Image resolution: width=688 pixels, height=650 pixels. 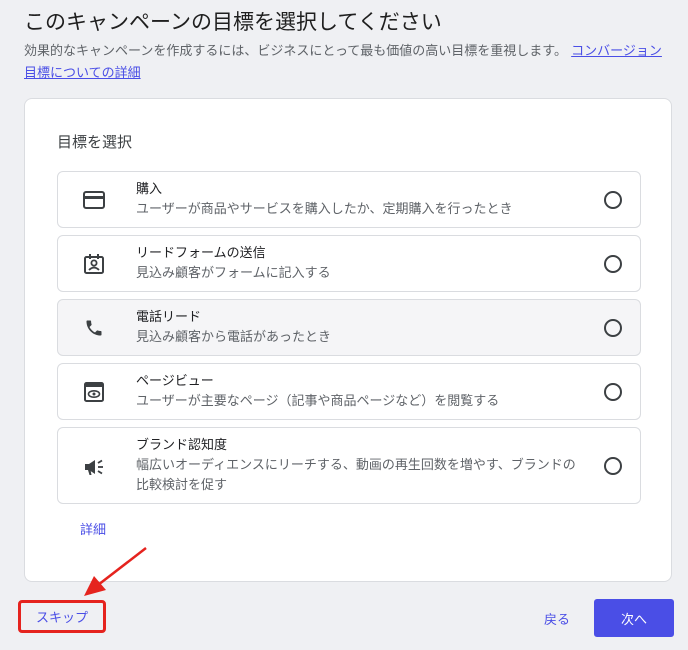 What do you see at coordinates (233, 273) in the screenshot?
I see `goal-option-desc: 見込み顧客がフォームに記入する` at bounding box center [233, 273].